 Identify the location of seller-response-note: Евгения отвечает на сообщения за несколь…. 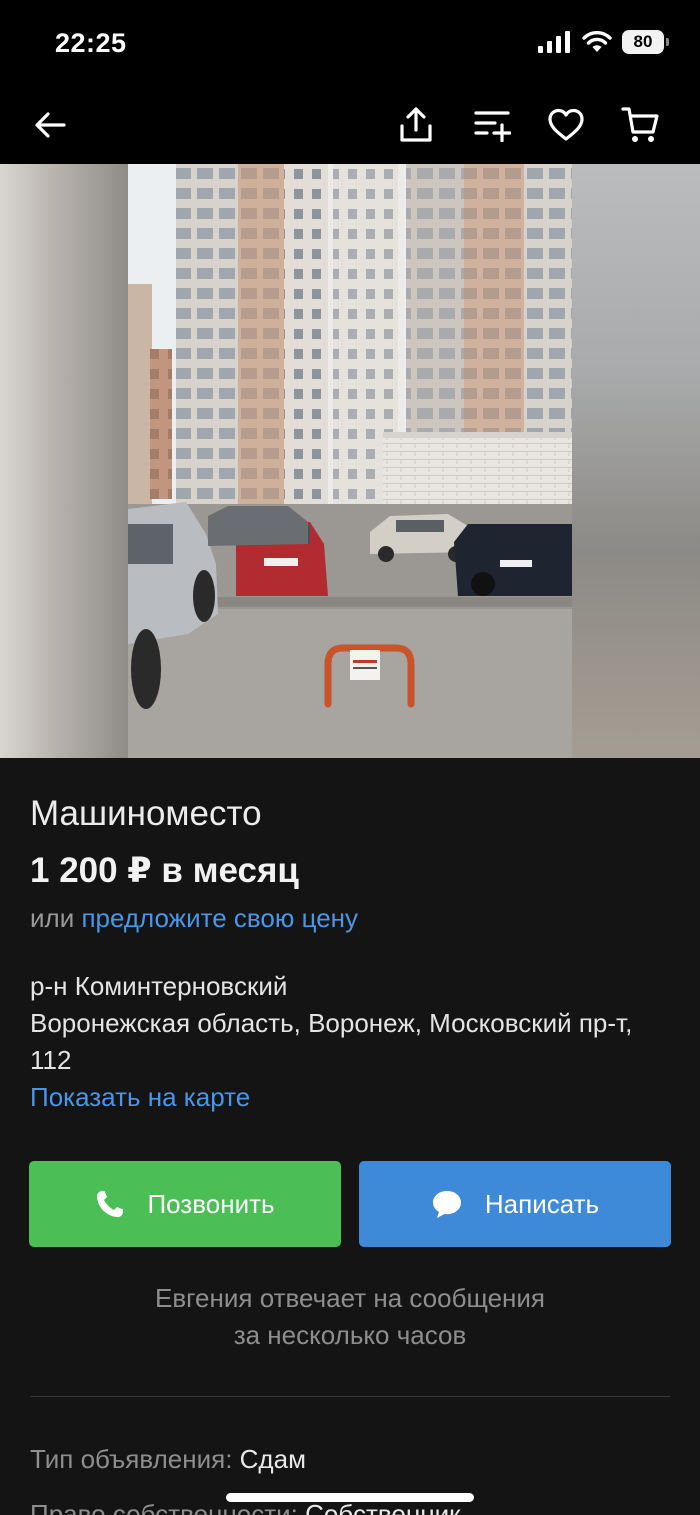
(350, 1317).